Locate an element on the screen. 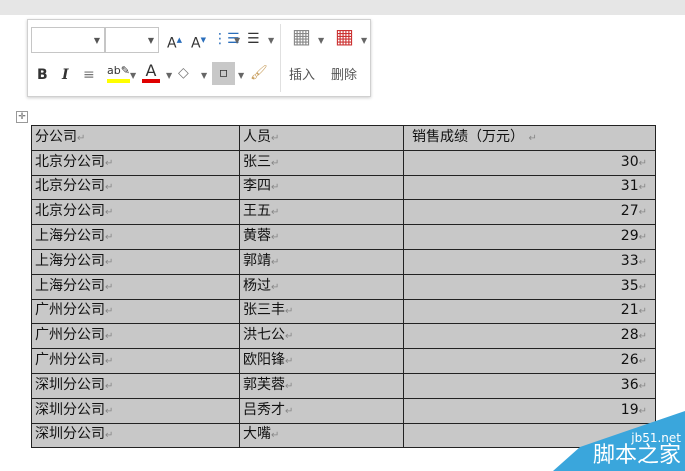 This screenshot has width=685, height=471. table-row: 上海分公司↵ 黄蓉↵ 29↵ is located at coordinates (343, 237).